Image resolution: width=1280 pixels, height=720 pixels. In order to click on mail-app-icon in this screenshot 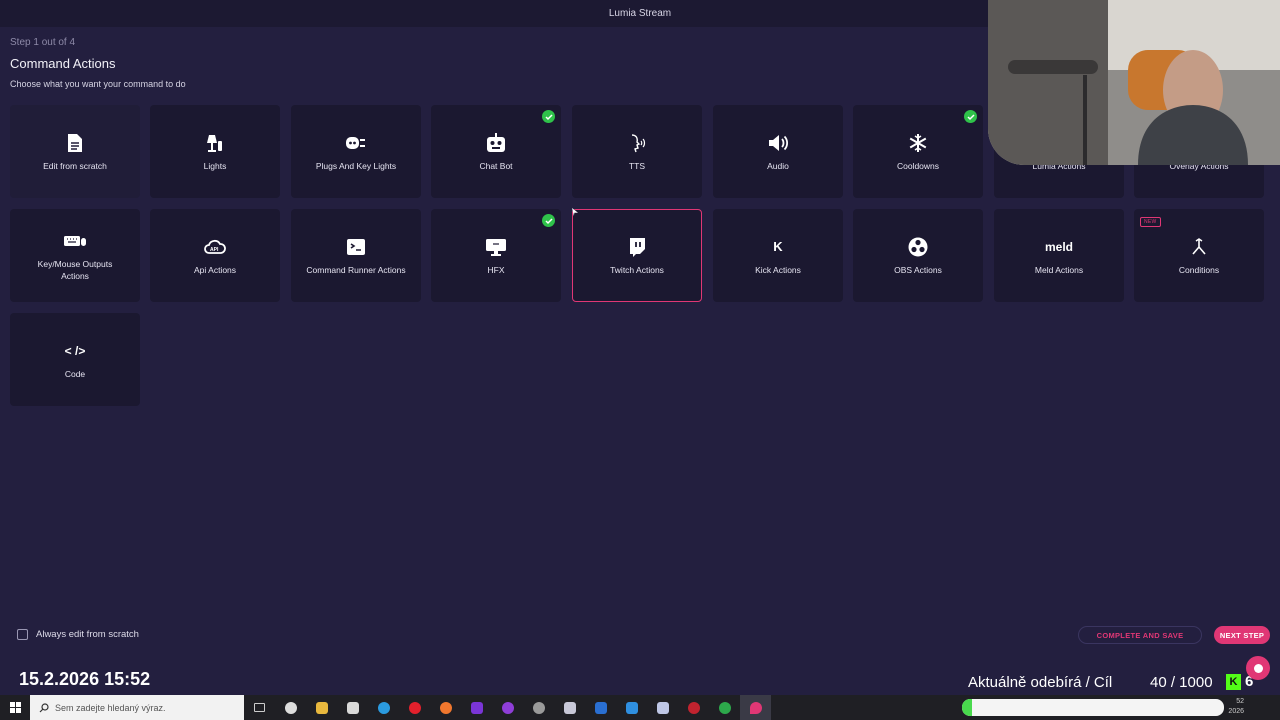, I will do `click(631, 707)`.